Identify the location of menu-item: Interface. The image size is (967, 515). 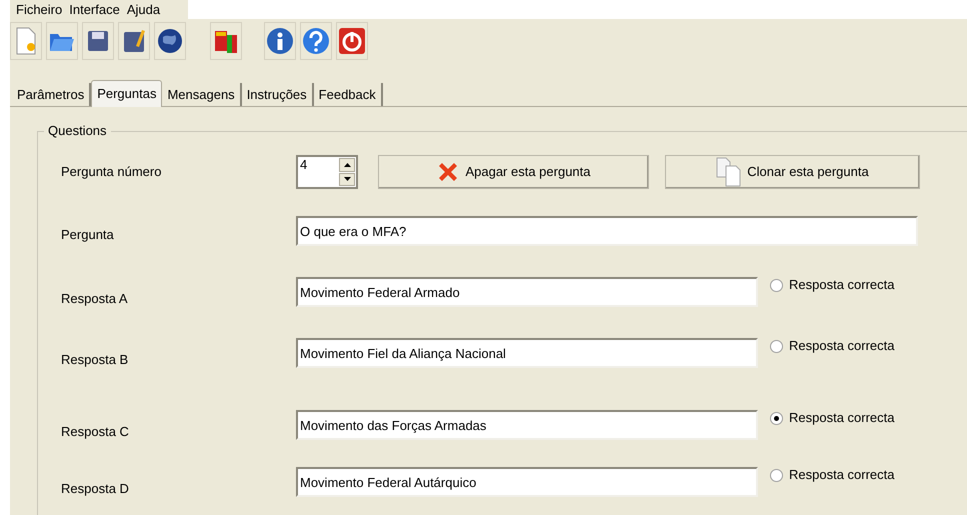
(94, 10).